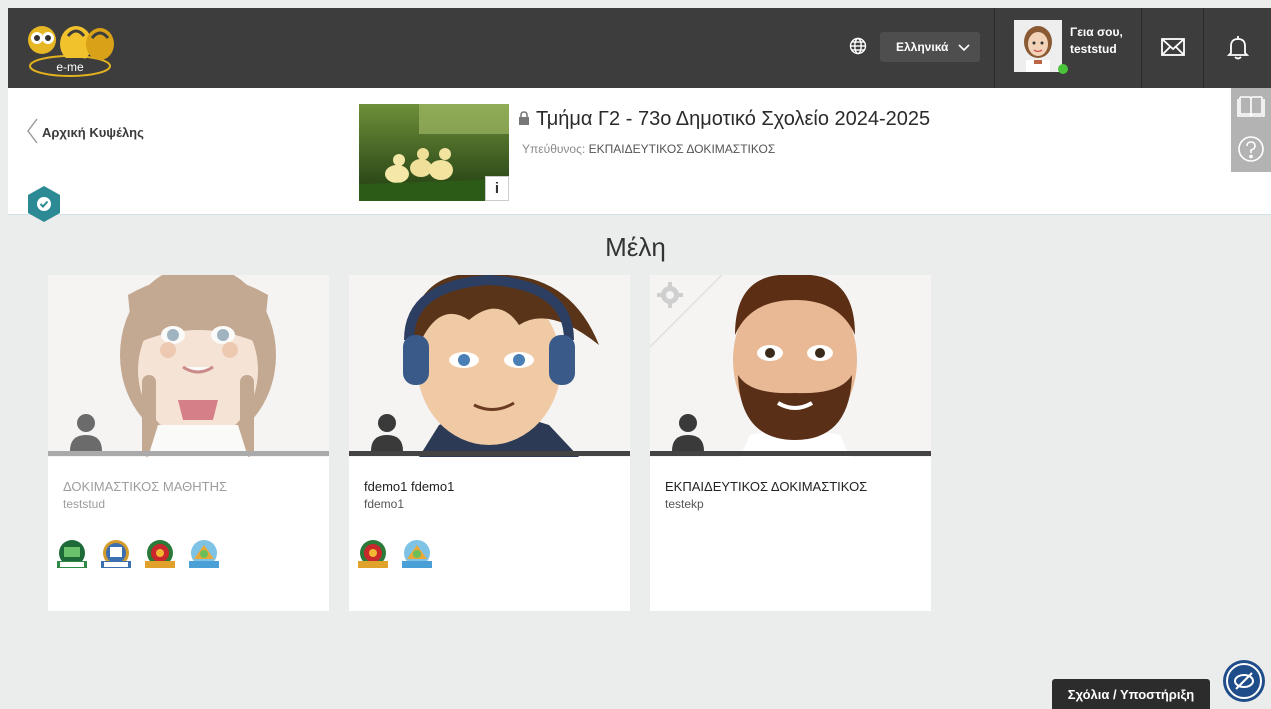  Describe the element at coordinates (70, 67) in the screenshot. I see `svg-text: e-me` at that location.